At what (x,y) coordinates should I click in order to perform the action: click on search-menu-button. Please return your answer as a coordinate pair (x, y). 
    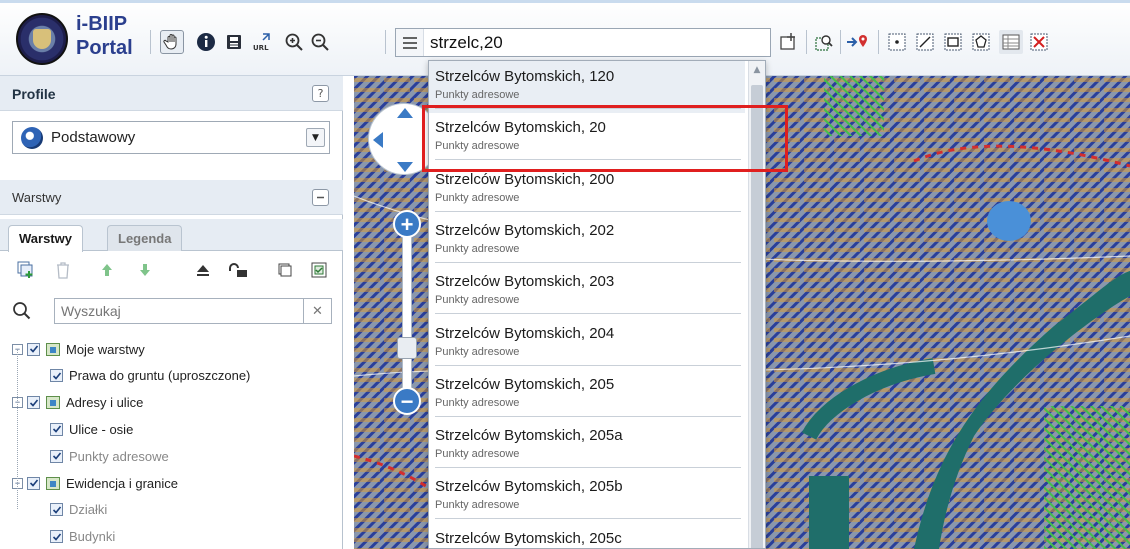
    Looking at the image, I should click on (410, 42).